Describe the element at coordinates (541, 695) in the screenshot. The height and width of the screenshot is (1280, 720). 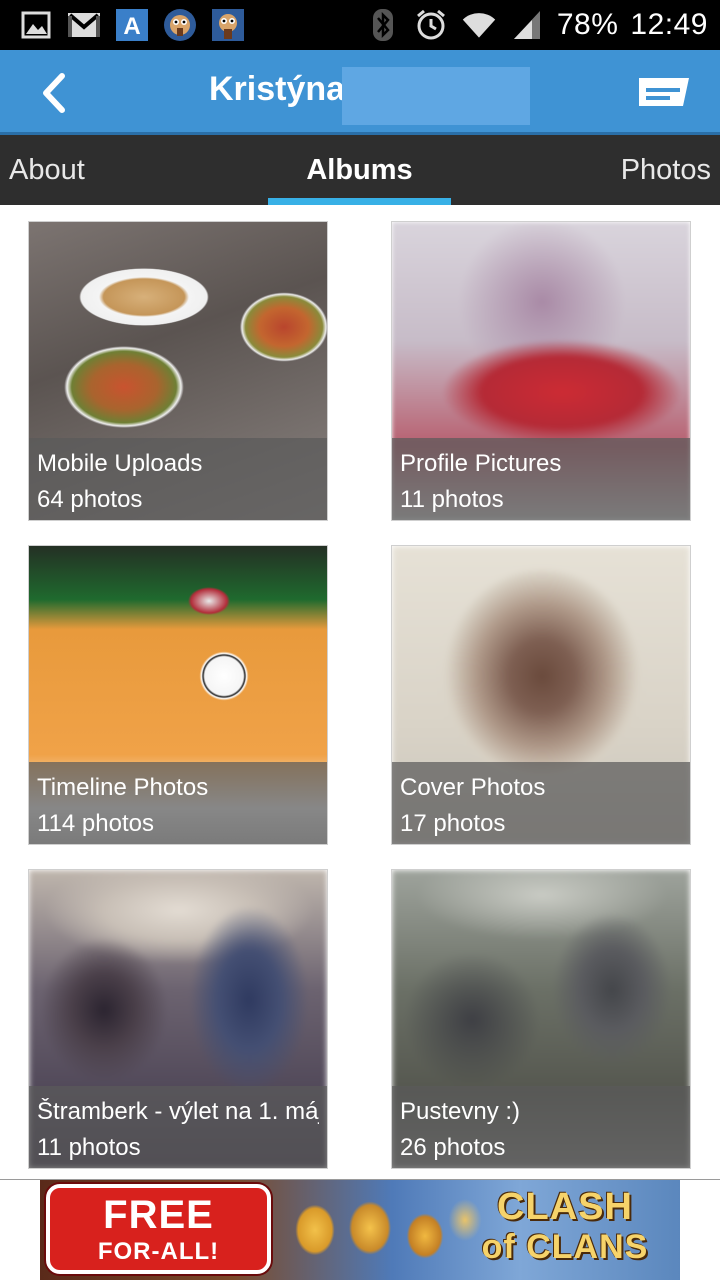
I see `album-tile-cover-photos: Cover Photos 17 photos` at that location.